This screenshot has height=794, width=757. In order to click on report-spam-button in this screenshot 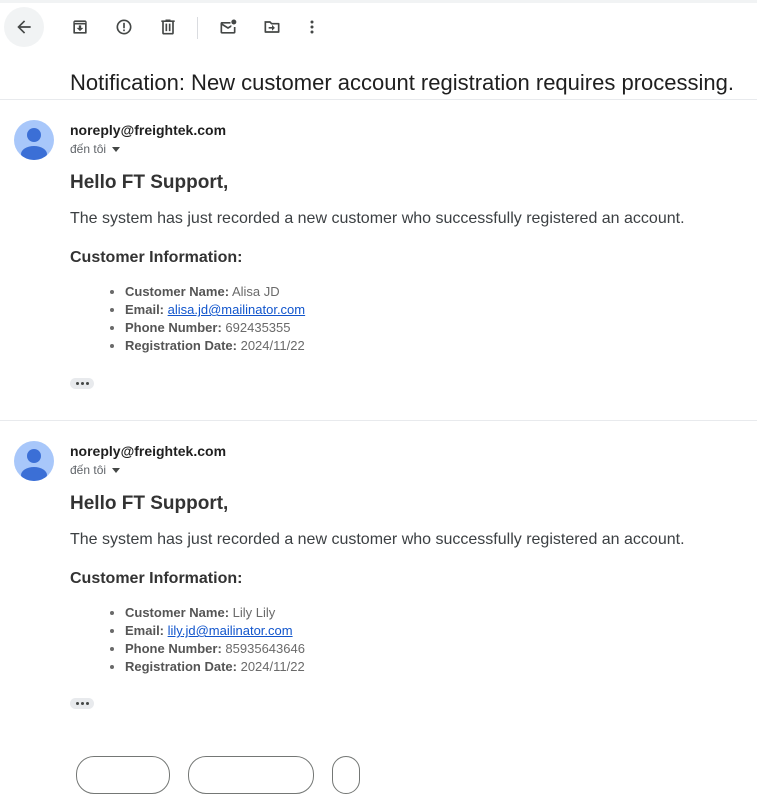, I will do `click(124, 27)`.